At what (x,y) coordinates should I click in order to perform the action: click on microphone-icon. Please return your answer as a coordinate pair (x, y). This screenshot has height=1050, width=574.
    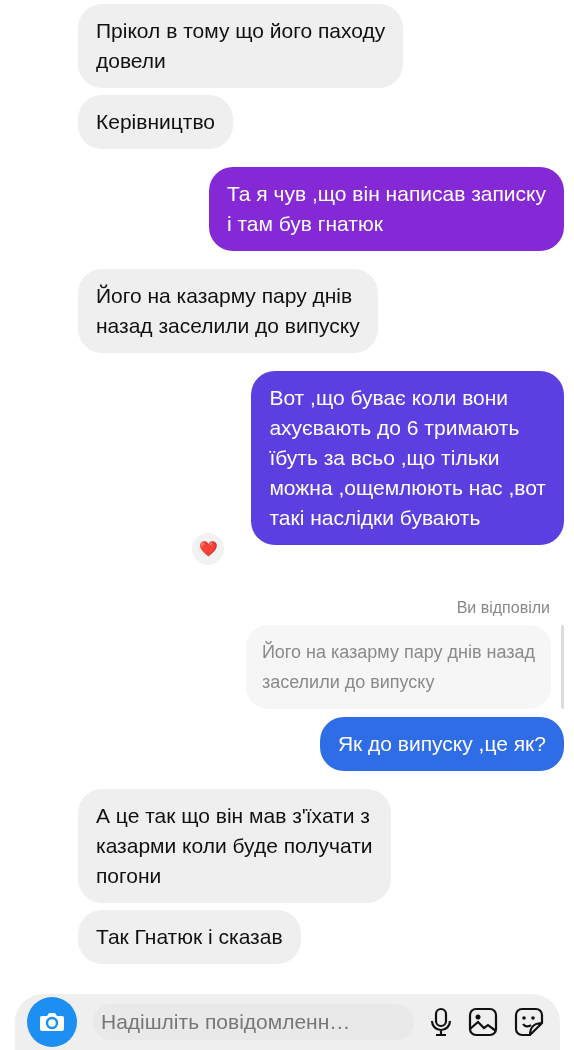
    Looking at the image, I should click on (441, 1022).